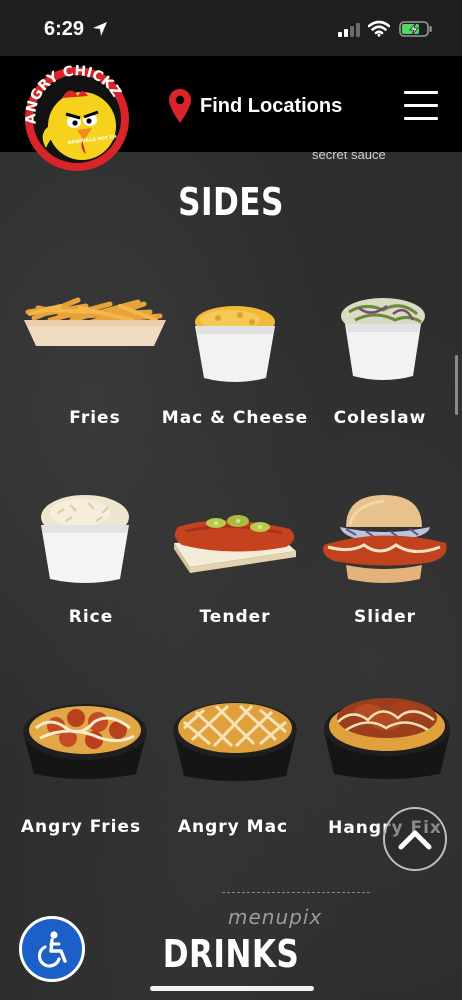 This screenshot has height=1000, width=462. What do you see at coordinates (64, 29) in the screenshot?
I see `status-time: 6:29` at bounding box center [64, 29].